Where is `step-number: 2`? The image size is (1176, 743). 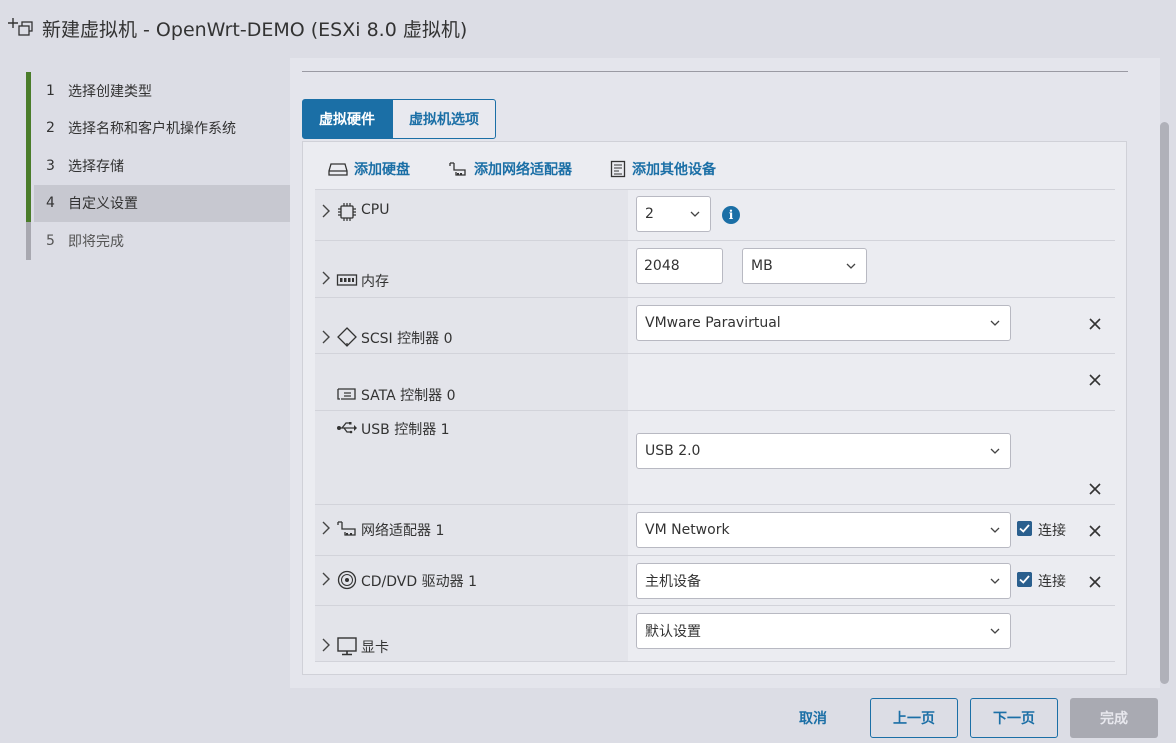 step-number: 2 is located at coordinates (50, 128).